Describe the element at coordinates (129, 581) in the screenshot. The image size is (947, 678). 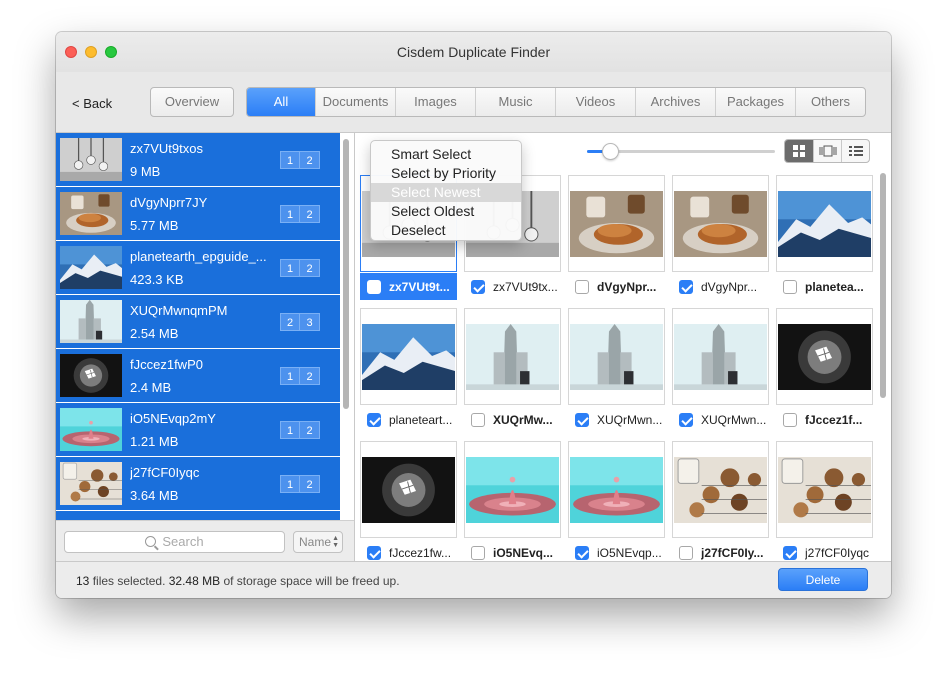
I see `summary-text-a: files selected.` at that location.